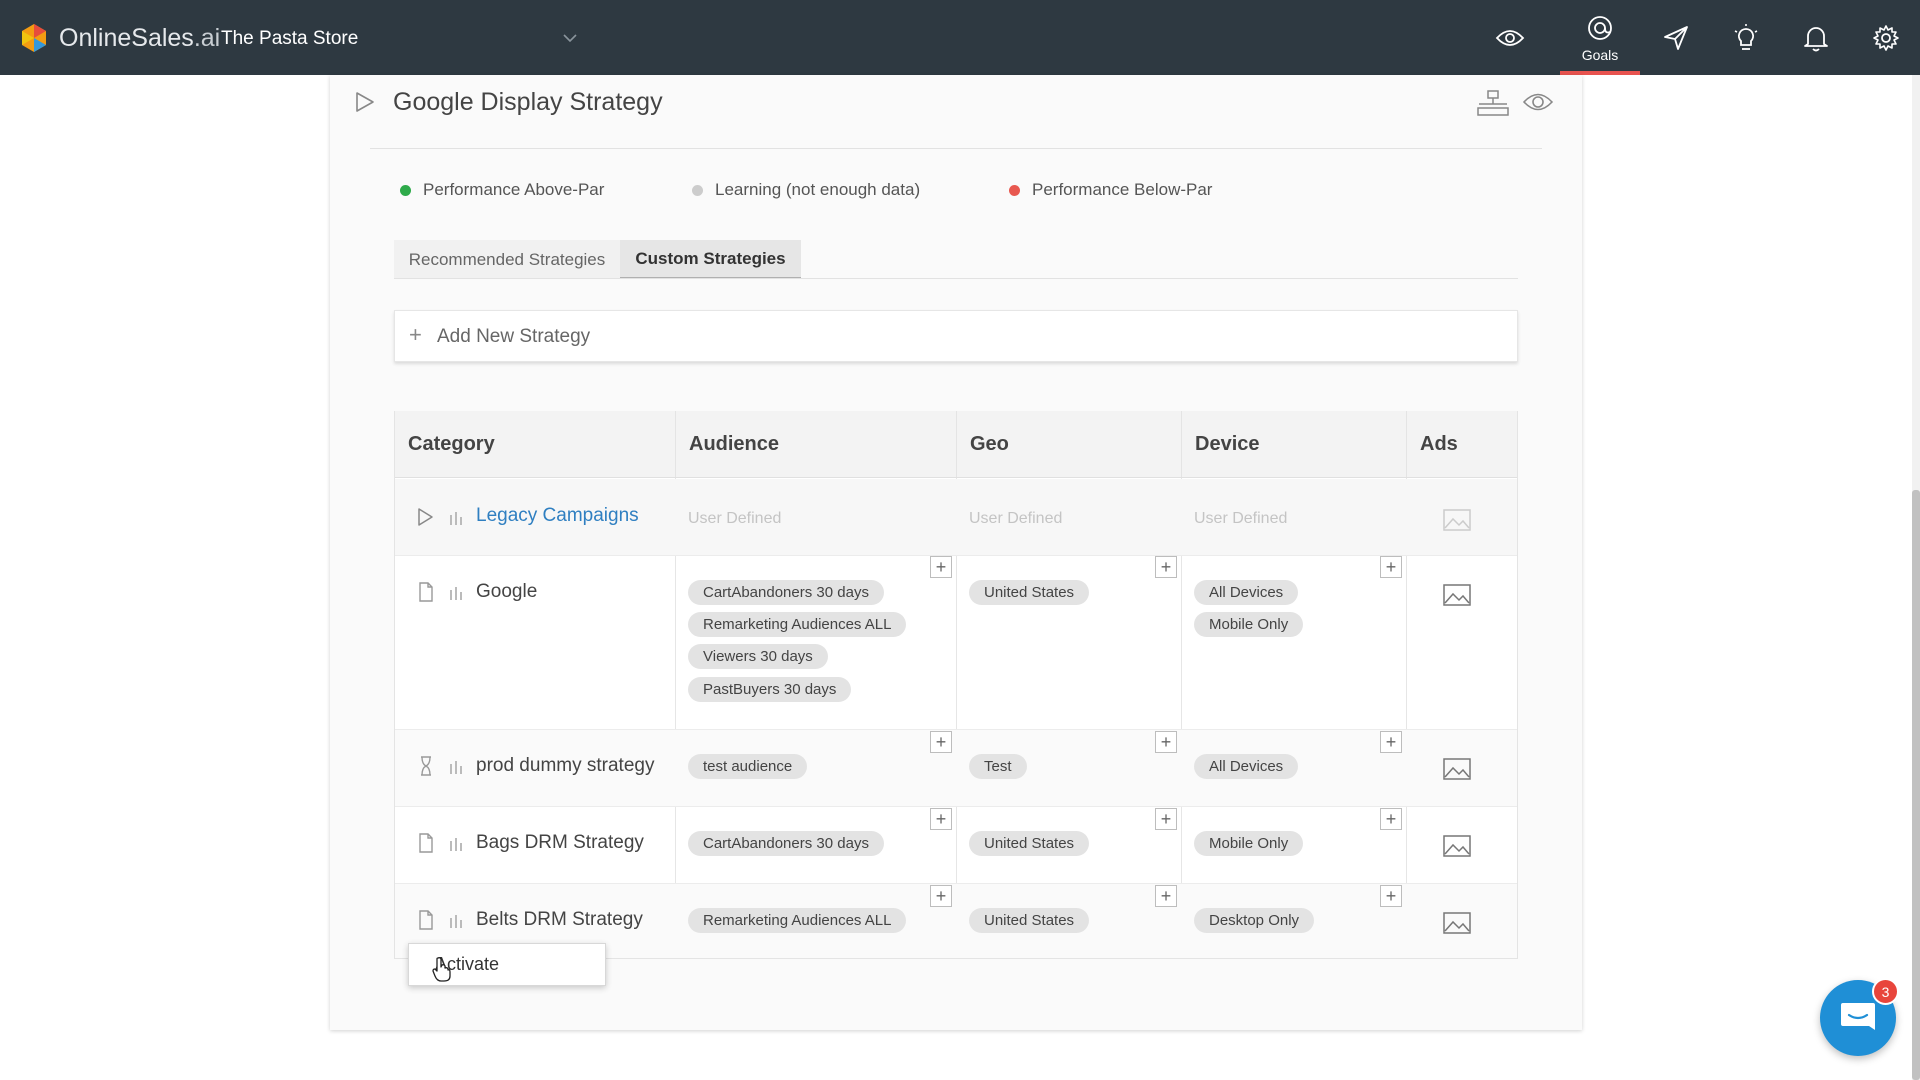  I want to click on column-header-category: Category, so click(535, 444).